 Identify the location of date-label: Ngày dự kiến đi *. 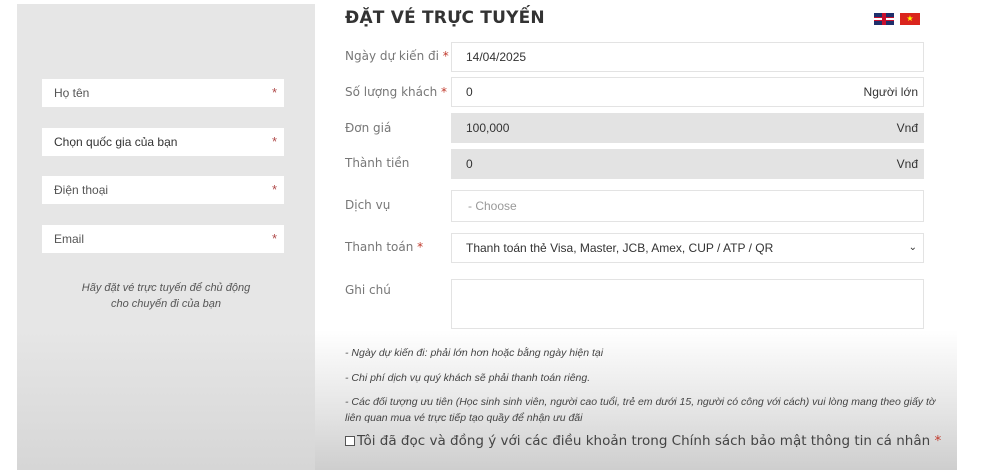
(397, 56).